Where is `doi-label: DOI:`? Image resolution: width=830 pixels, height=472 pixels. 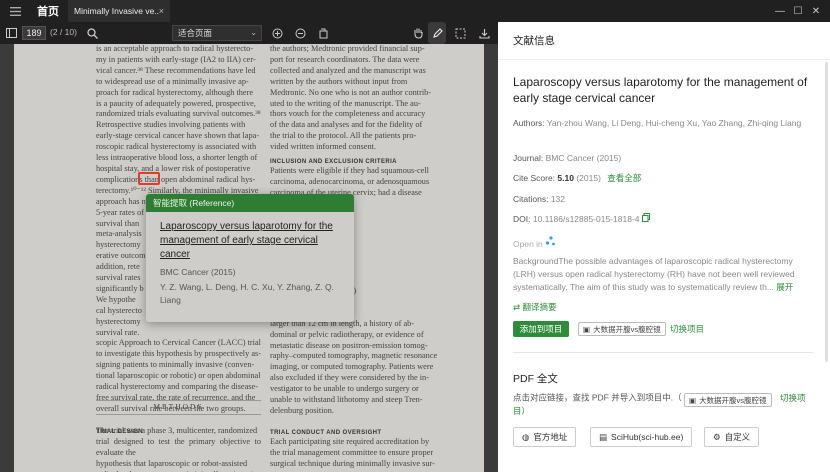 doi-label: DOI: is located at coordinates (522, 219).